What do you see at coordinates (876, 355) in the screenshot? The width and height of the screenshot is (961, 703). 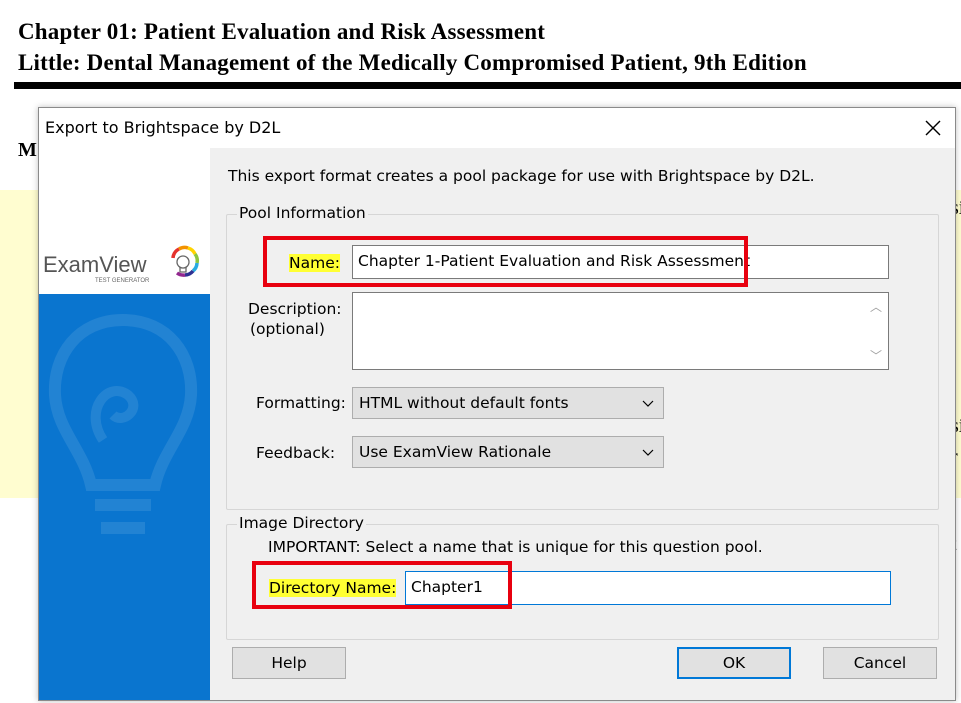 I see `scroll-down-icon: ﹀` at bounding box center [876, 355].